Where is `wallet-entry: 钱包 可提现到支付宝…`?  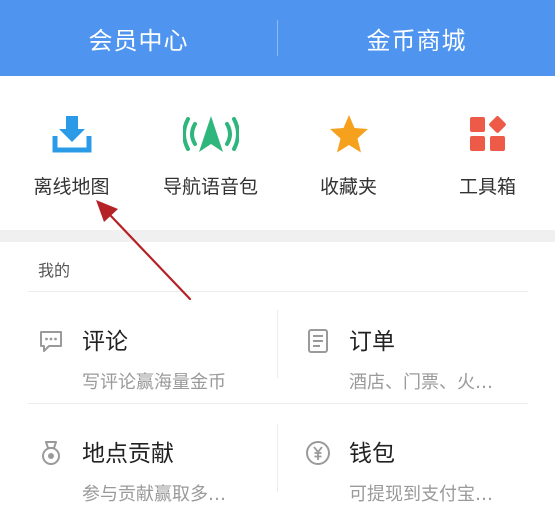
wallet-entry: 钱包 可提现到支付宝… is located at coordinates (430, 472).